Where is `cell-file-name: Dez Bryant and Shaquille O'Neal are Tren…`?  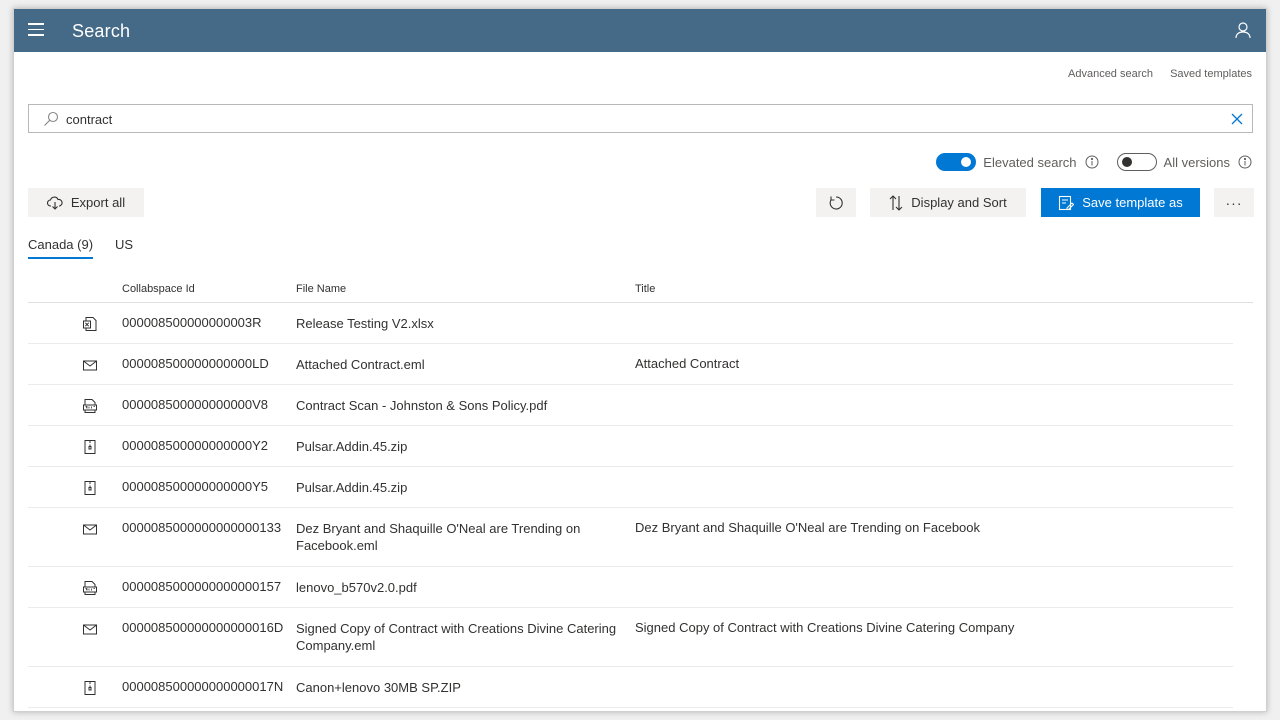 cell-file-name: Dez Bryant and Shaquille O'Neal are Tren… is located at coordinates (438, 537).